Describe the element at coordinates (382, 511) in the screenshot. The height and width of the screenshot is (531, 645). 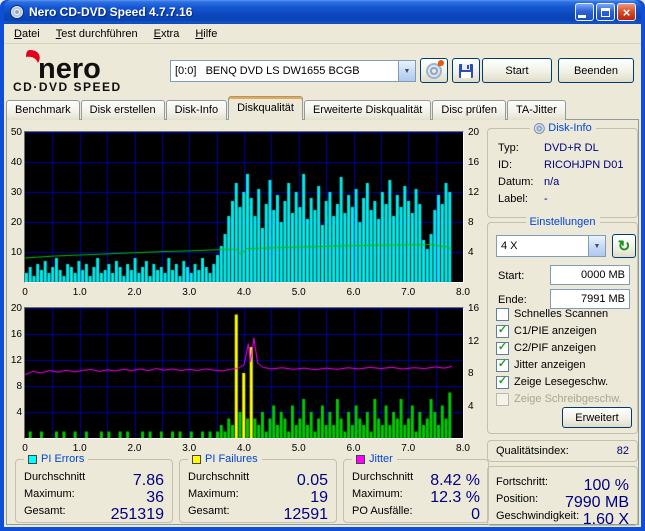
I see `stat-label: PO Ausfälle:` at that location.